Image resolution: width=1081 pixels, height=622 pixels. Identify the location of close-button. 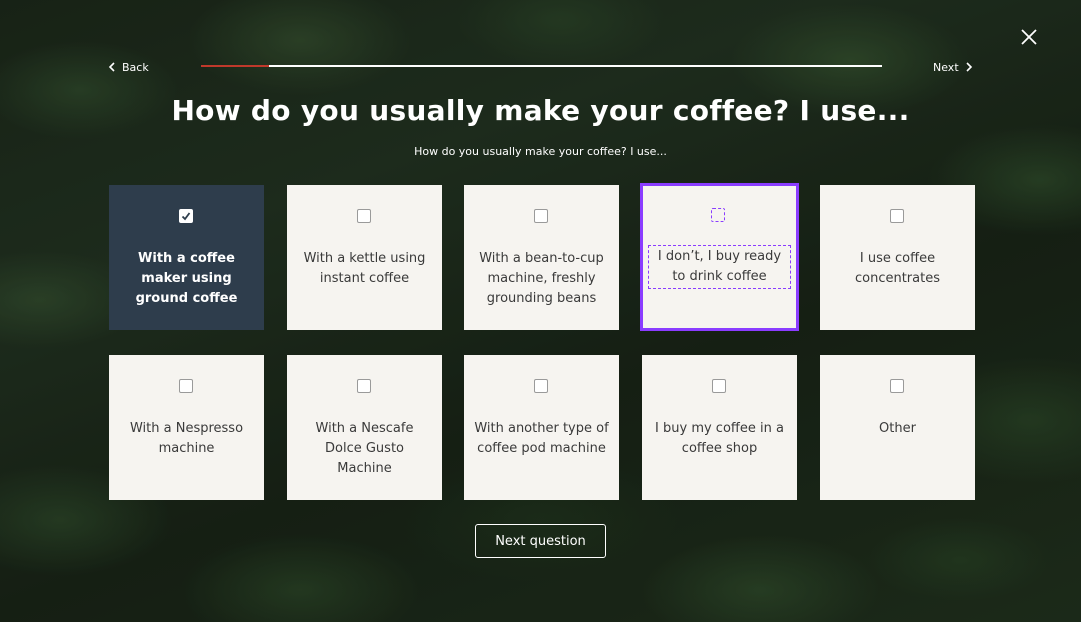
(1029, 37).